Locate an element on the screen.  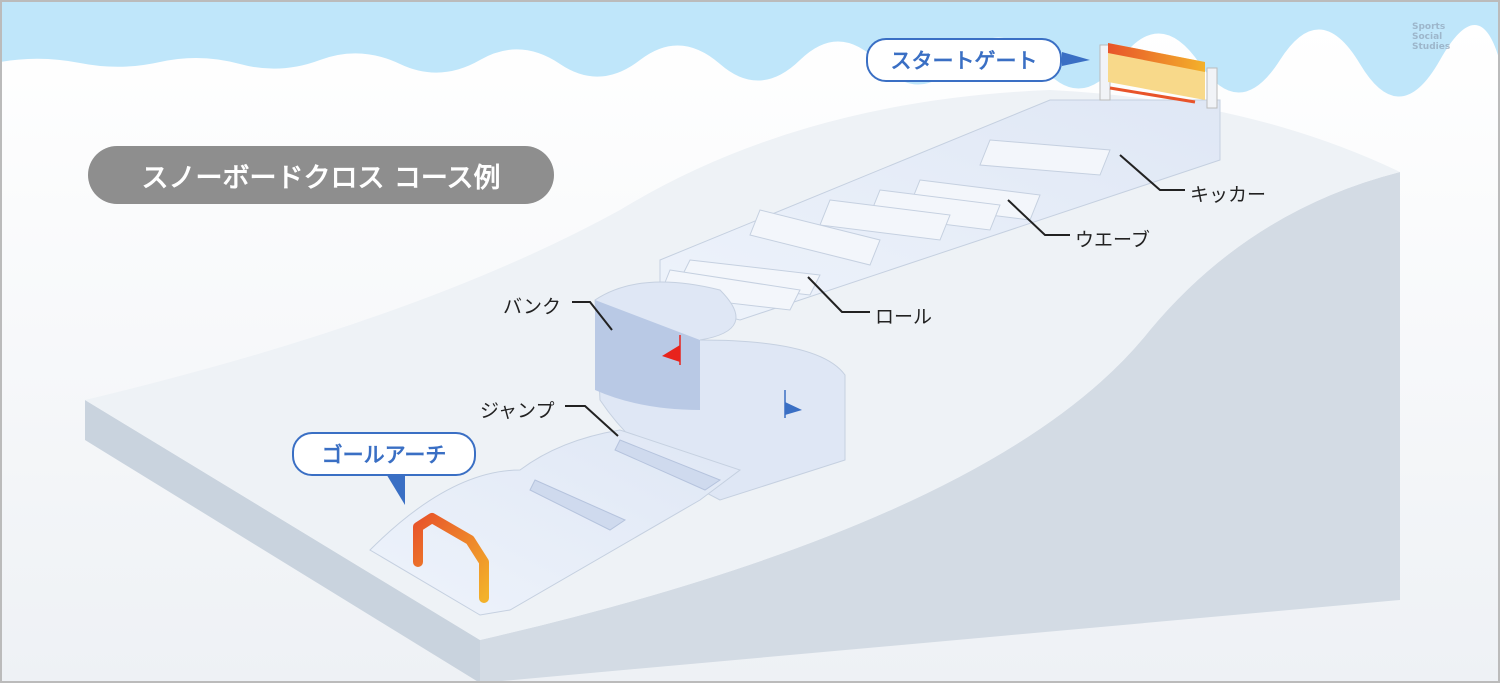
site-logo: Sports Social Studies is located at coordinates (1431, 37).